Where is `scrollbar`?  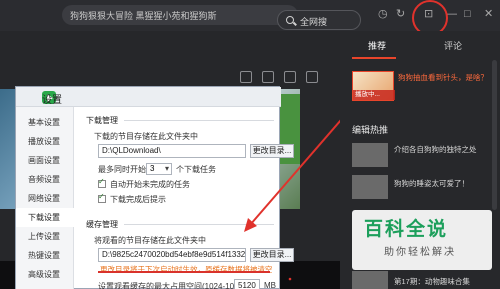 scrollbar is located at coordinates (494, 135).